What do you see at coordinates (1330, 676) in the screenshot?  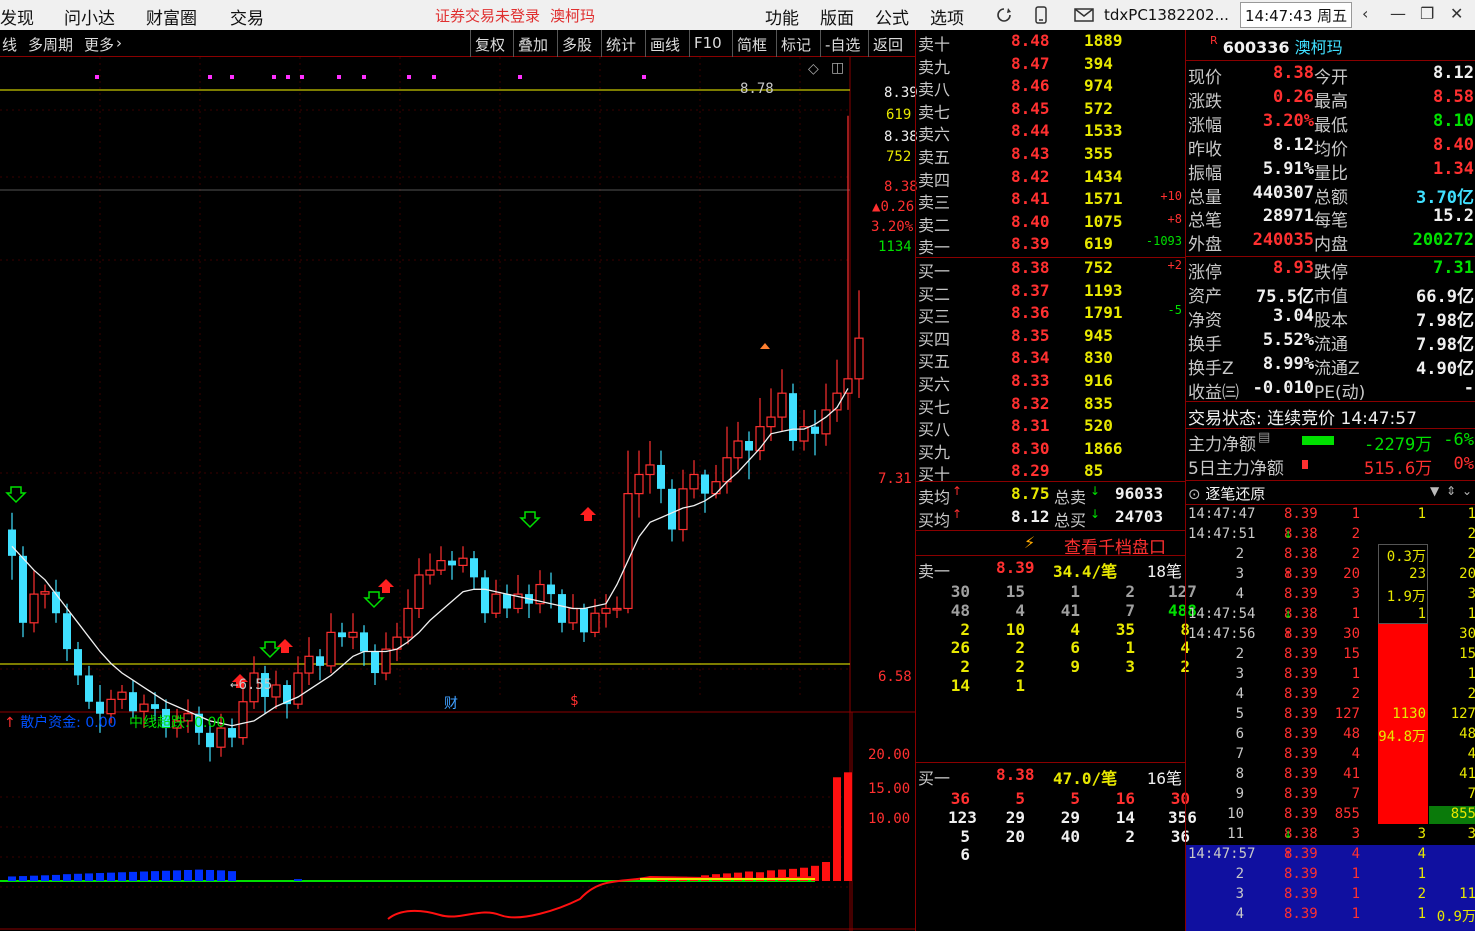 I see `tick-row: 3 8.39 1 1` at bounding box center [1330, 676].